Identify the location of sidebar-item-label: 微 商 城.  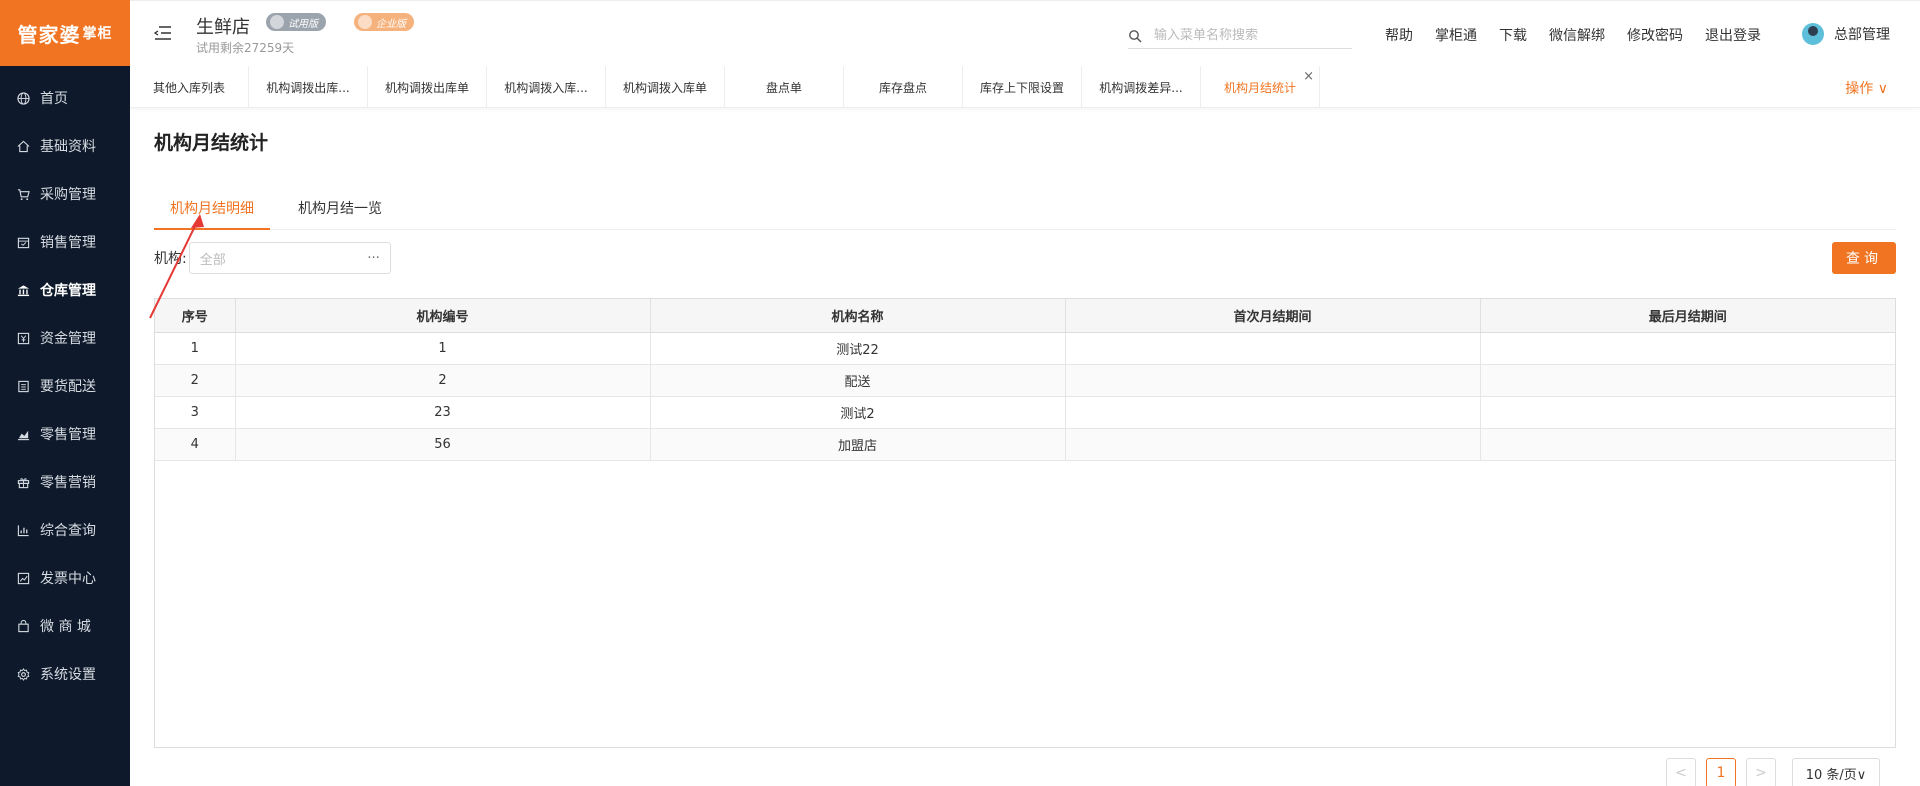
(65, 627).